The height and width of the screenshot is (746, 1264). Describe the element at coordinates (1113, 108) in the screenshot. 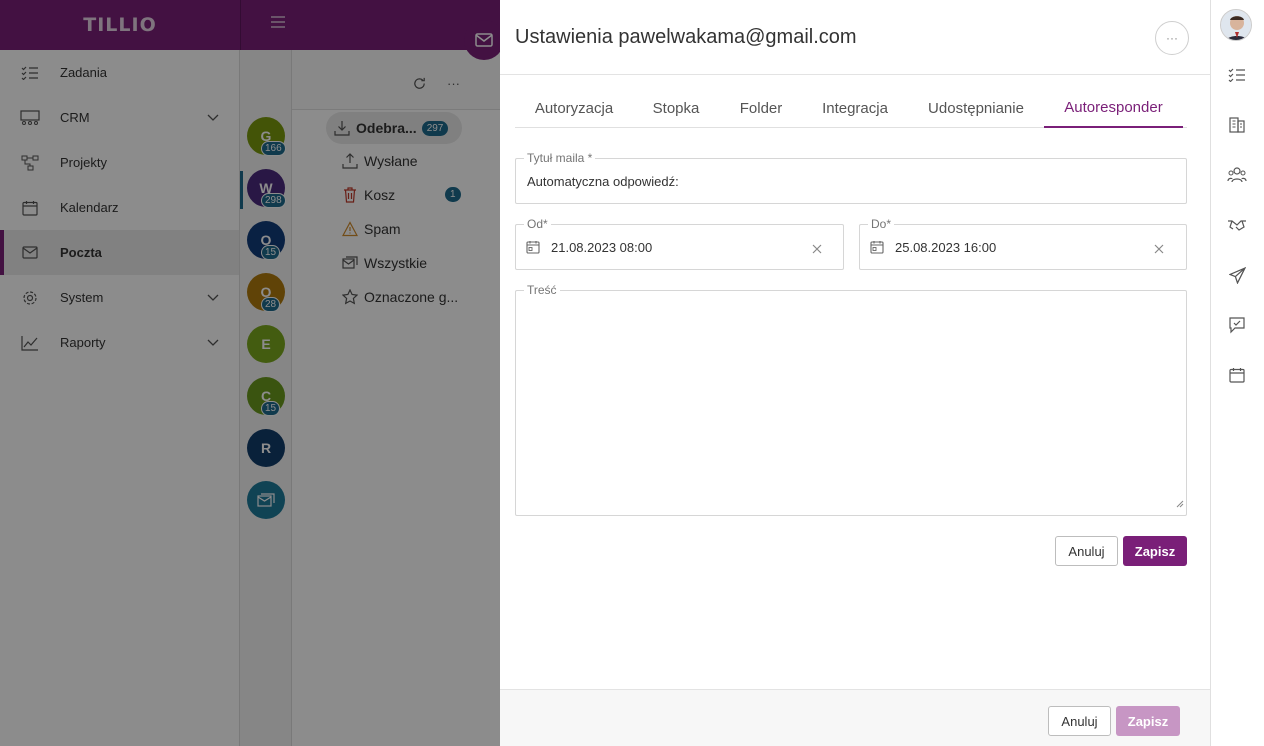

I see `tab-autoresponder: Autoresponder` at that location.